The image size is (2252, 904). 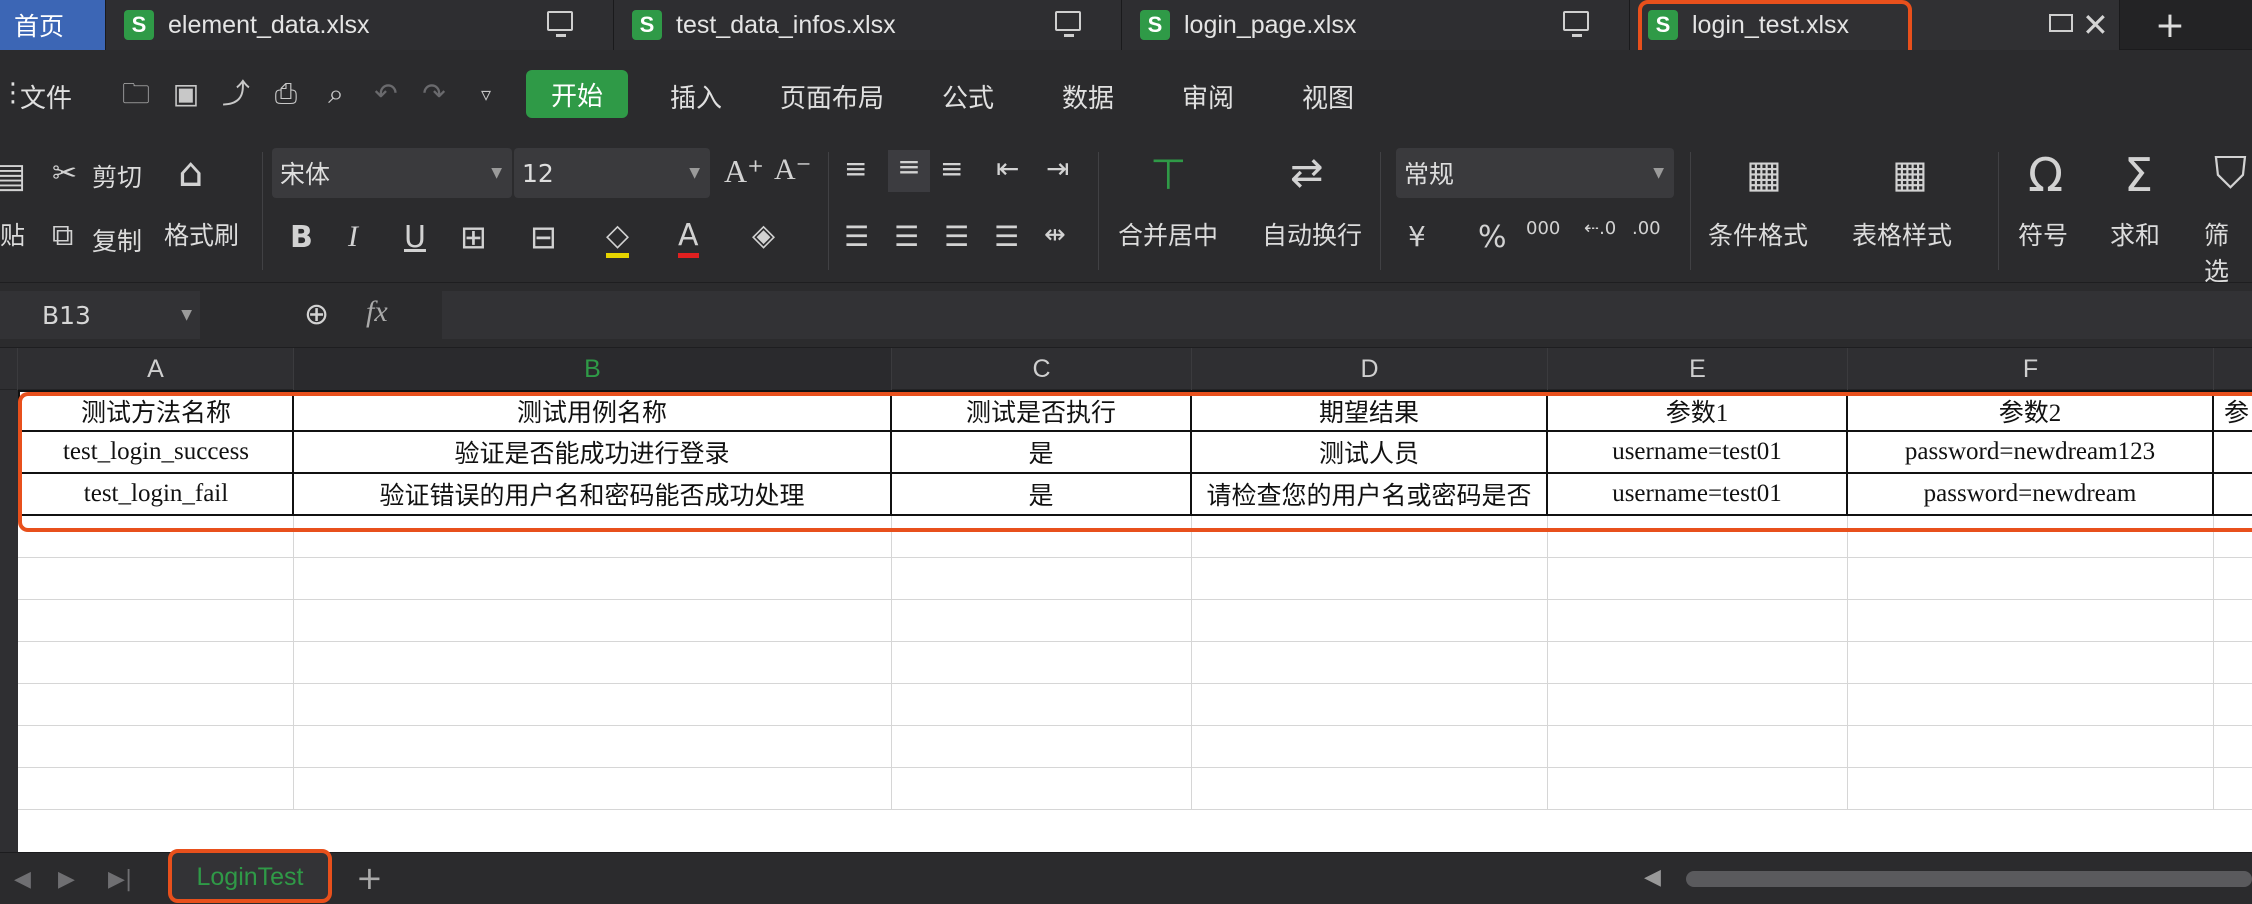 I want to click on tab-login-page: S login_page.xlsx, so click(x=1376, y=25).